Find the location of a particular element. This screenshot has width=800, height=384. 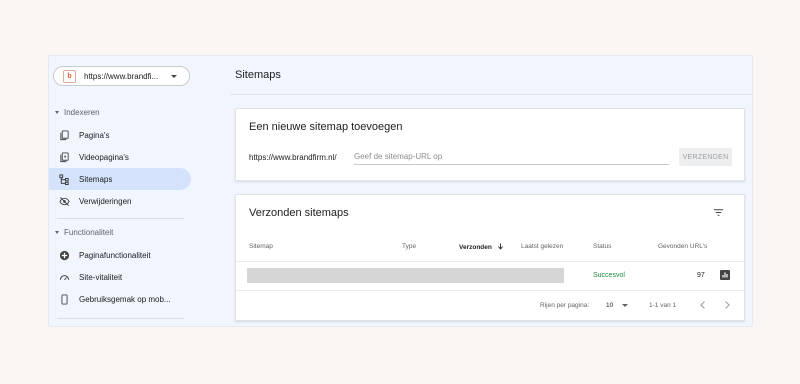

sidebar-item-page-experience: Paginafunctionaliteit is located at coordinates (120, 255).